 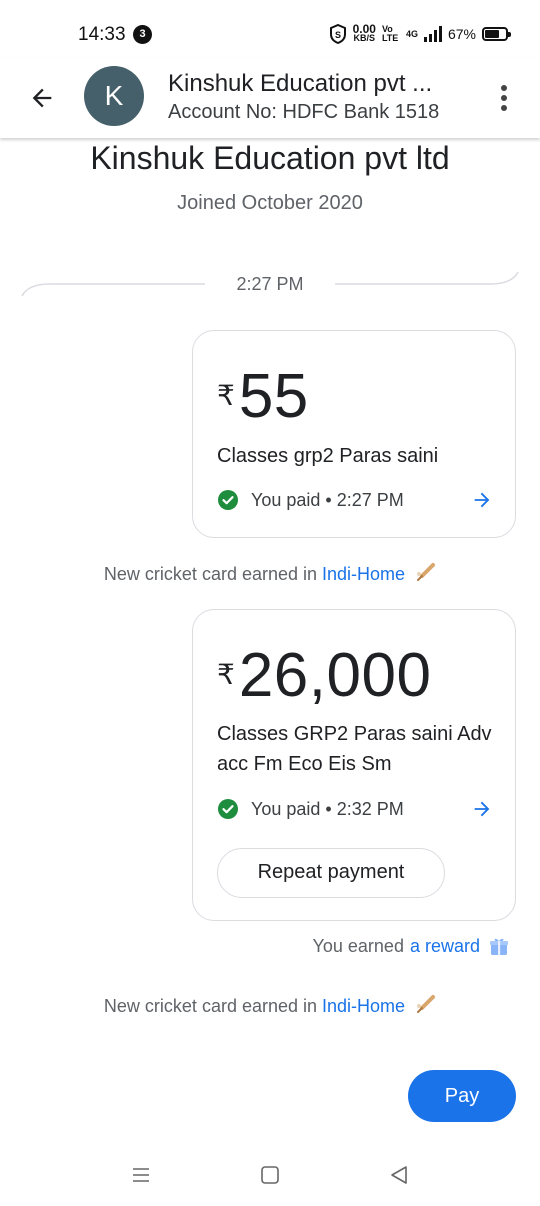 What do you see at coordinates (462, 1096) in the screenshot?
I see `pay-button: Pay` at bounding box center [462, 1096].